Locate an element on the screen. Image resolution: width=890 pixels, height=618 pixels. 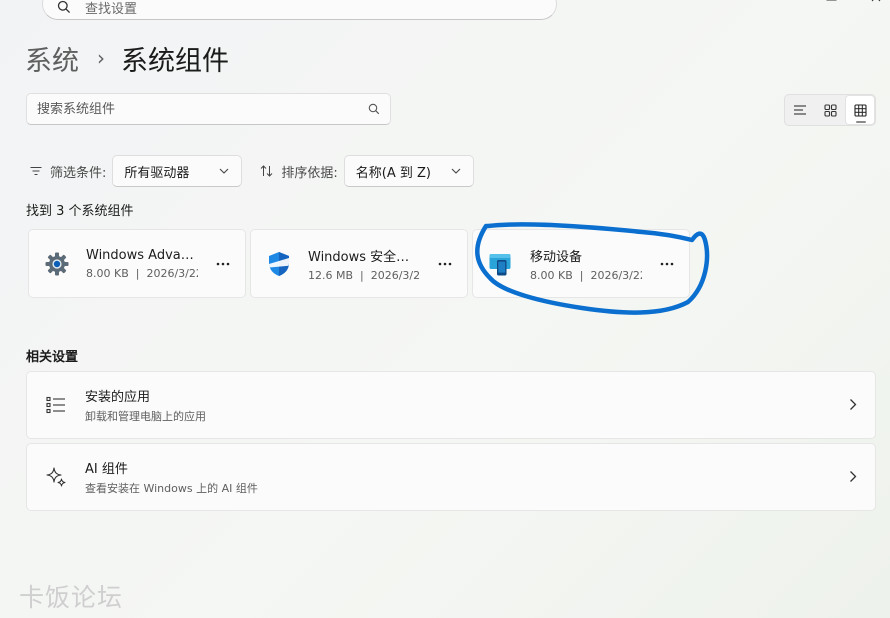
drive-filter-value: 所有驱动器 is located at coordinates (157, 173).